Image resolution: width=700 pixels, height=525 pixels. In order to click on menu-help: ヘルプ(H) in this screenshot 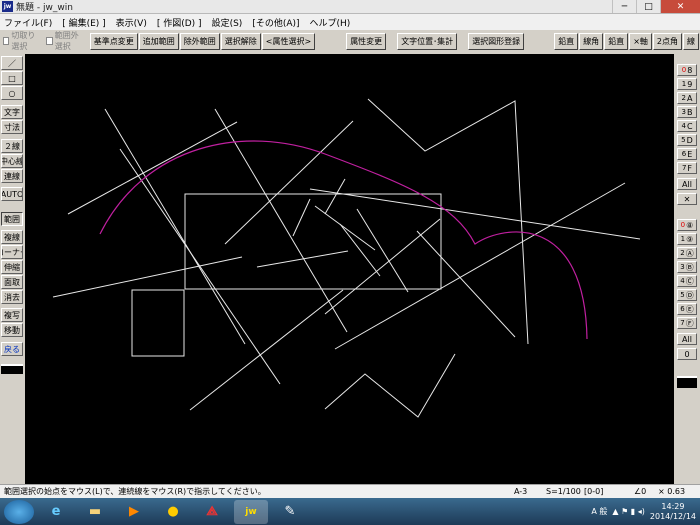, I will do `click(330, 22)`.